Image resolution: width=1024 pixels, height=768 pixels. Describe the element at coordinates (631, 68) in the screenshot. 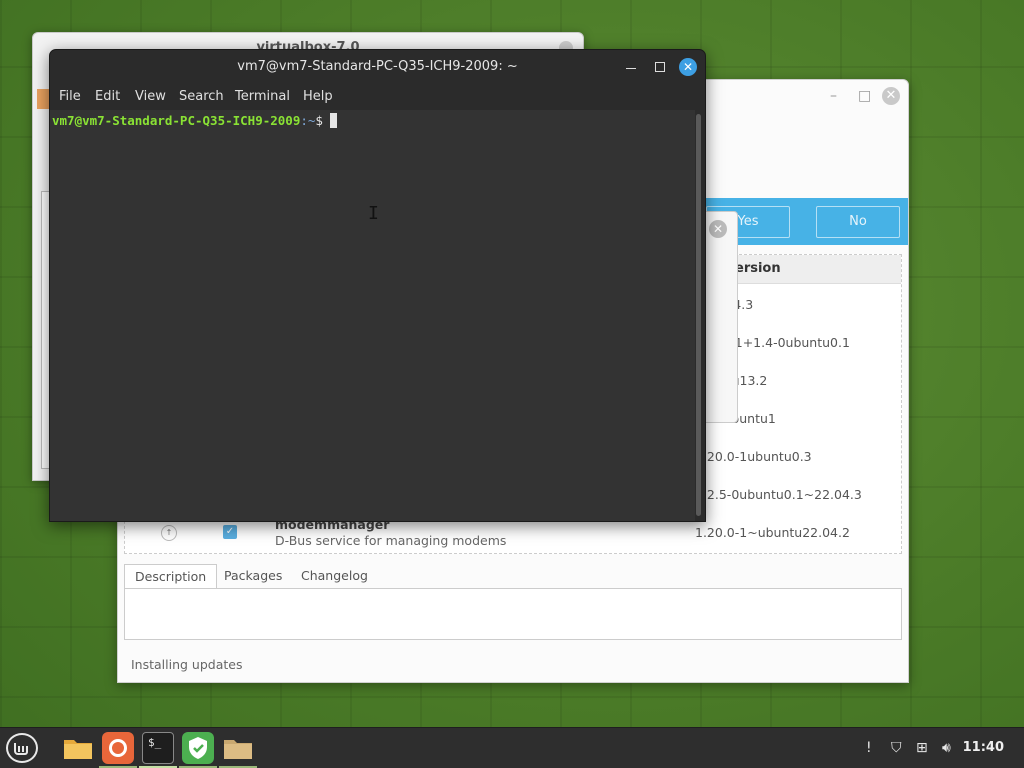

I see `minimize-icon` at that location.